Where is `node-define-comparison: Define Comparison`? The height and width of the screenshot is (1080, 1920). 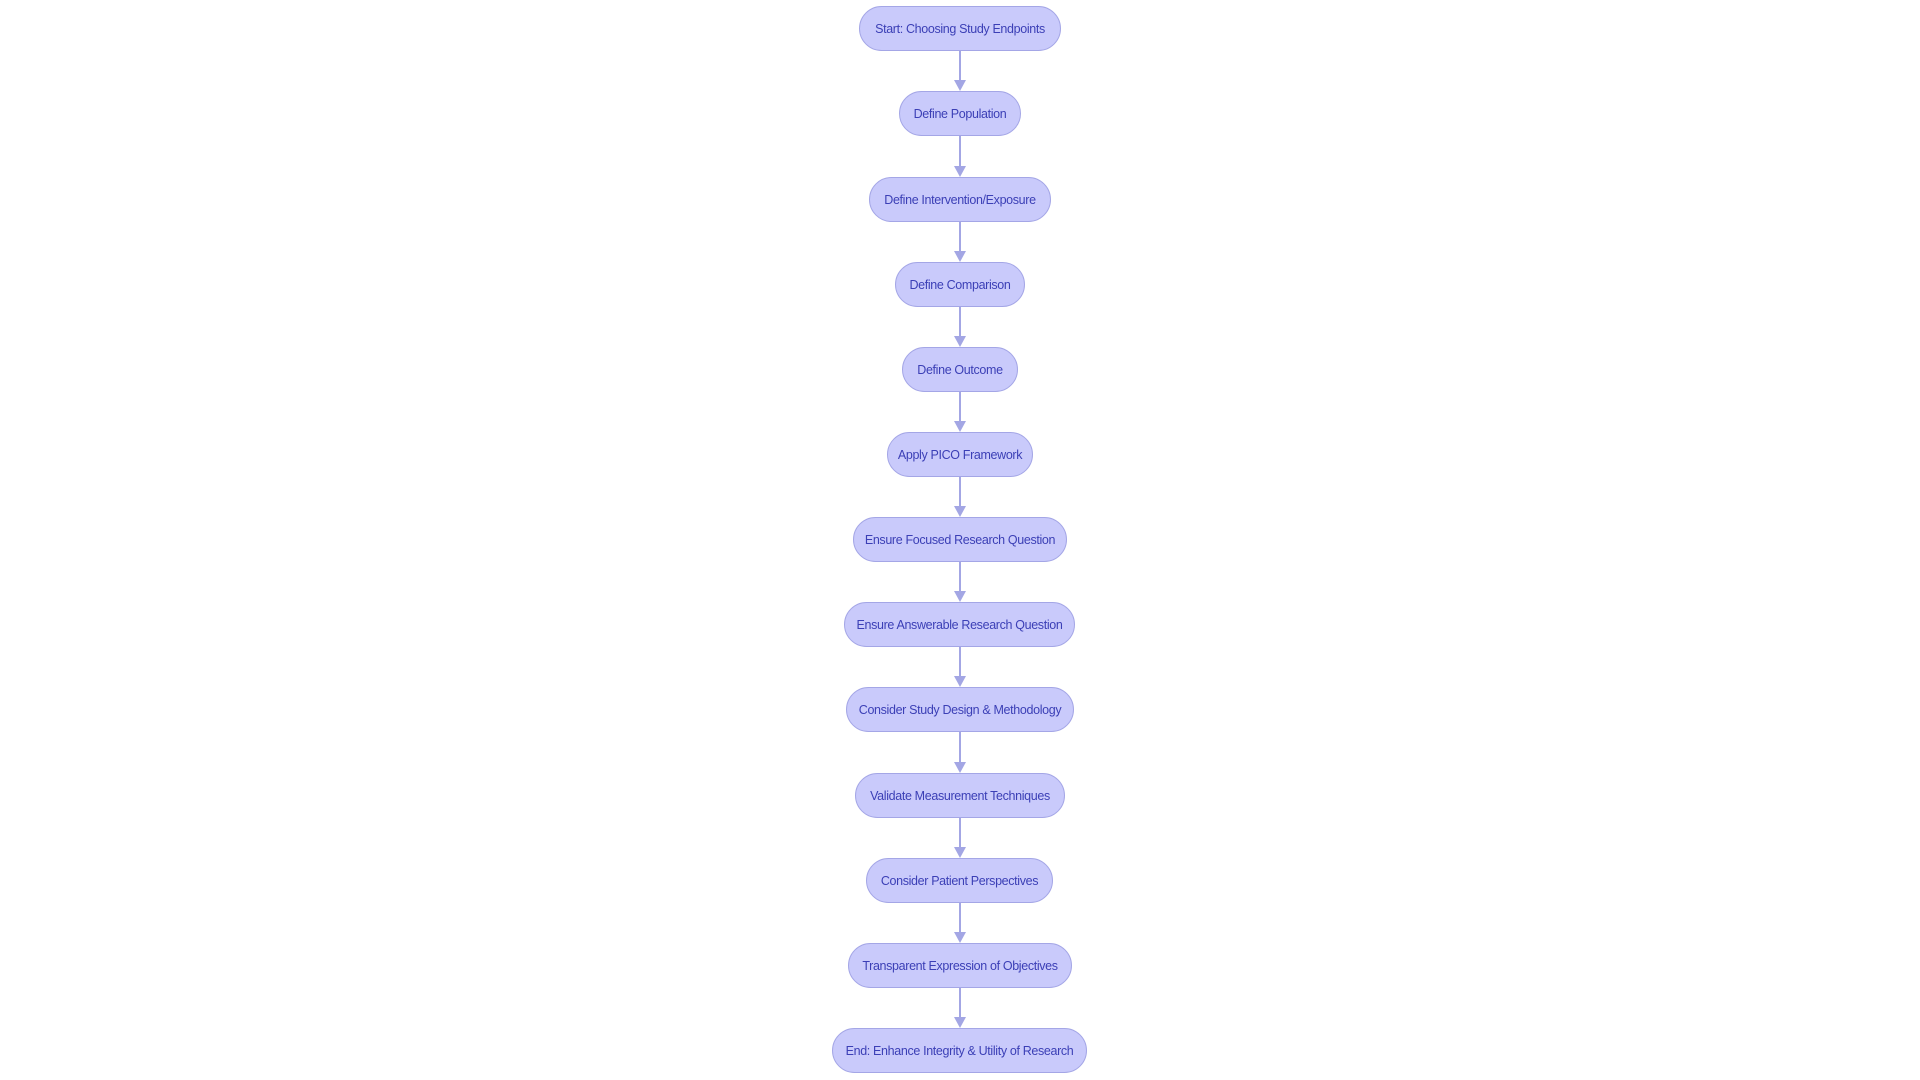 node-define-comparison: Define Comparison is located at coordinates (960, 284).